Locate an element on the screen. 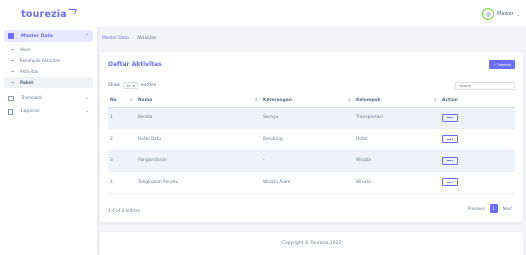  table-header-row: No ⇅ Nama ⇅ Keterangan ⇅ Kelompok ⇅ Action is located at coordinates (311, 101).